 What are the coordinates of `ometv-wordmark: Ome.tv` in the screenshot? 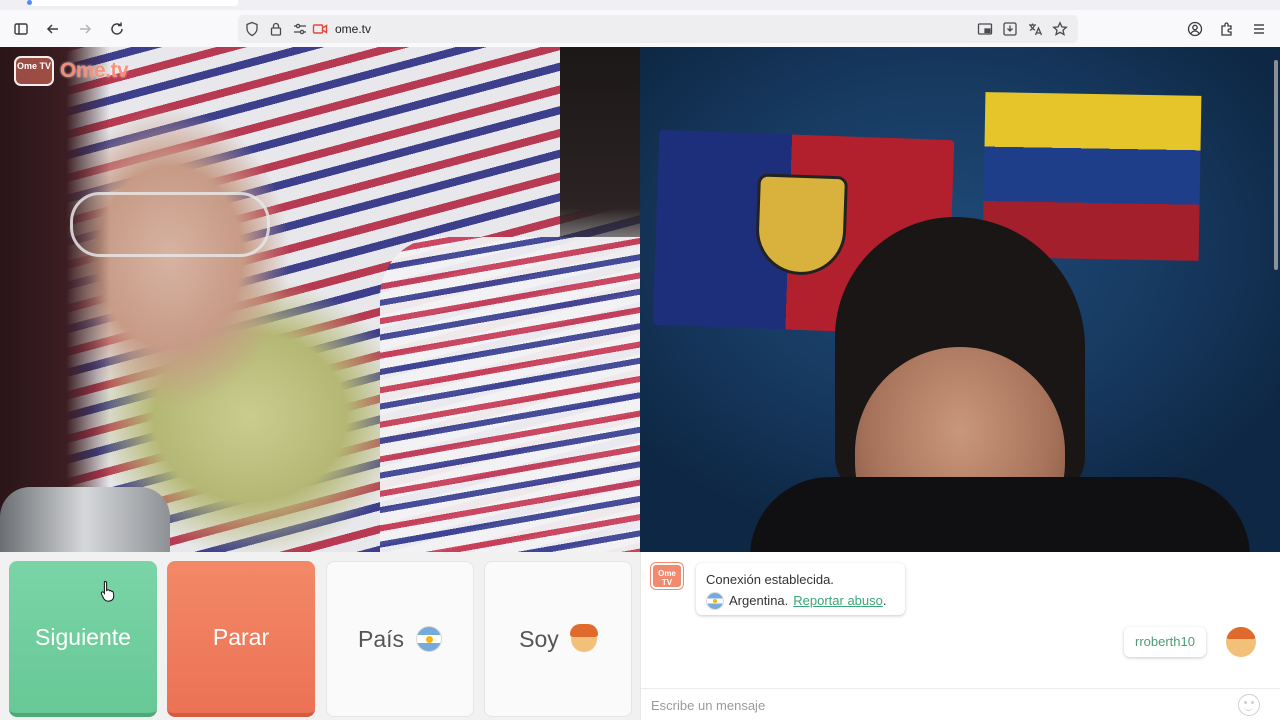 It's located at (94, 70).